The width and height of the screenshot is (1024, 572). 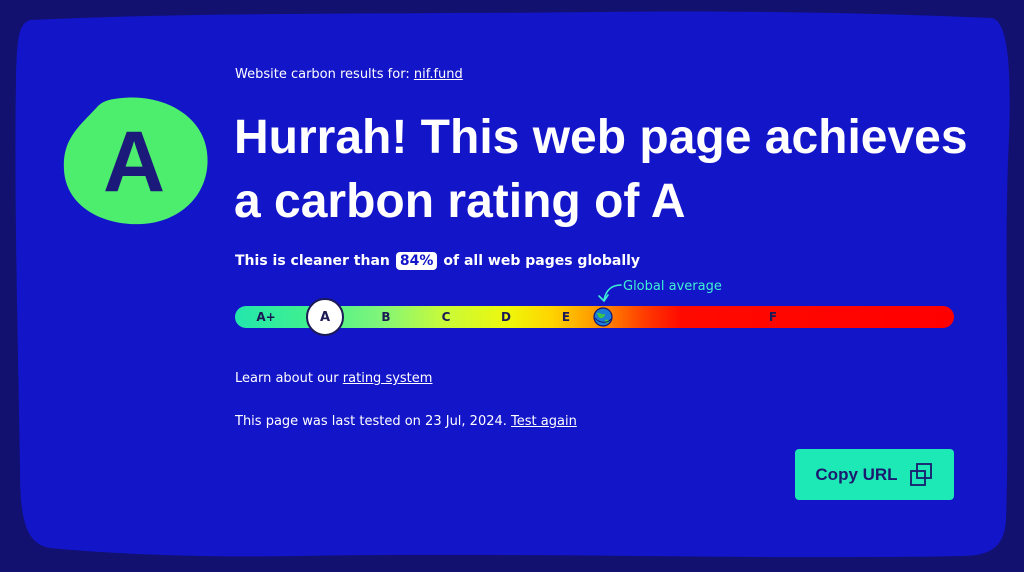 I want to click on site-link: nif.fund, so click(x=438, y=74).